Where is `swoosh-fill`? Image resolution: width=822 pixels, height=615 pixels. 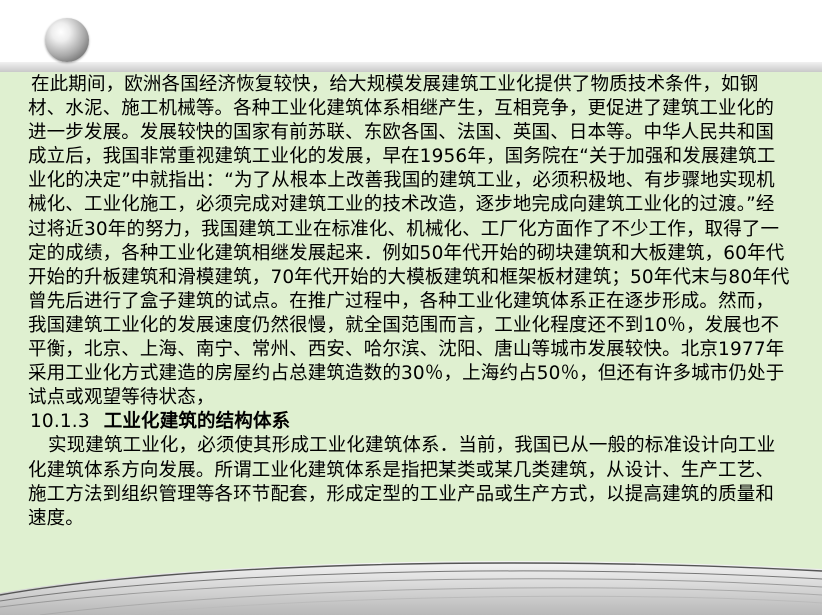
swoosh-fill is located at coordinates (411, 588).